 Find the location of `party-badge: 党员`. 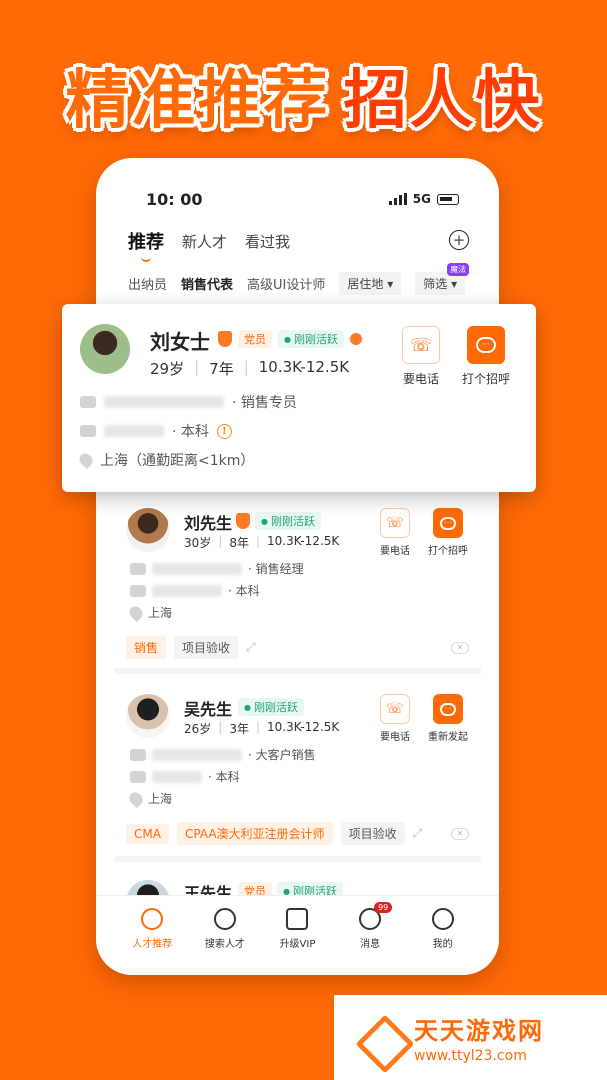

party-badge: 党员 is located at coordinates (255, 339).